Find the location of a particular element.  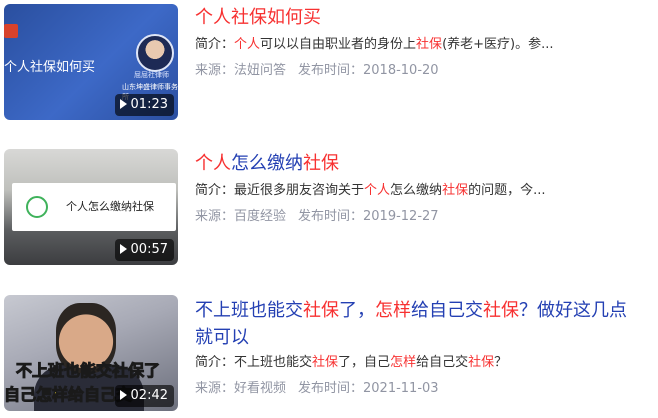

text-segment: 了，自己 is located at coordinates (364, 362).